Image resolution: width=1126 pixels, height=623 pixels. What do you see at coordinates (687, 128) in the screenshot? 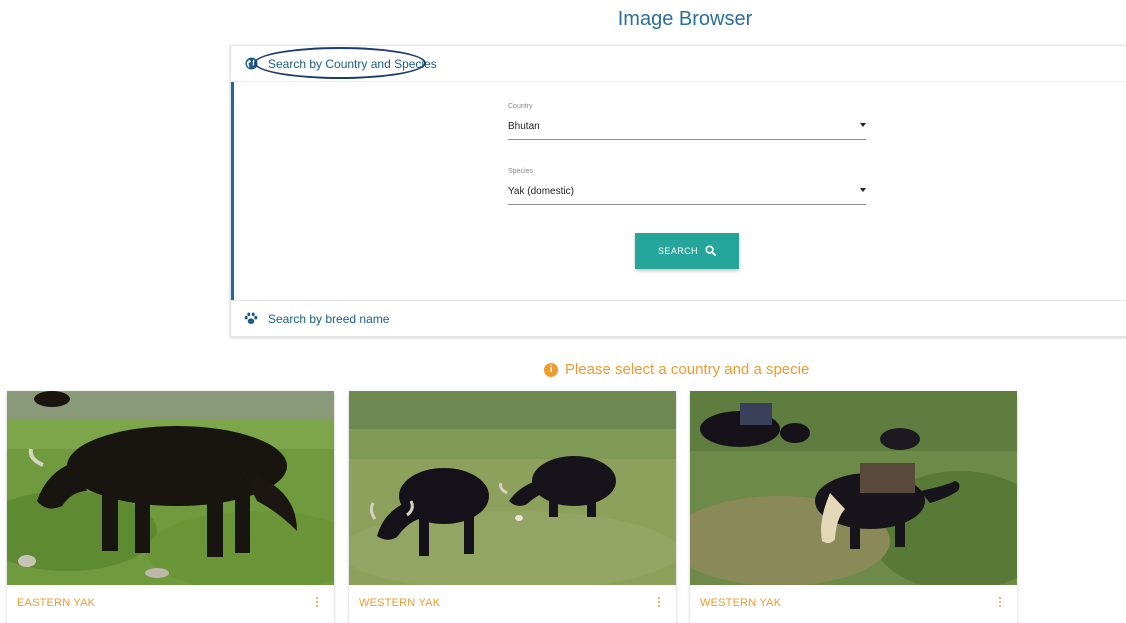
I see `country-select: Bhutan` at bounding box center [687, 128].